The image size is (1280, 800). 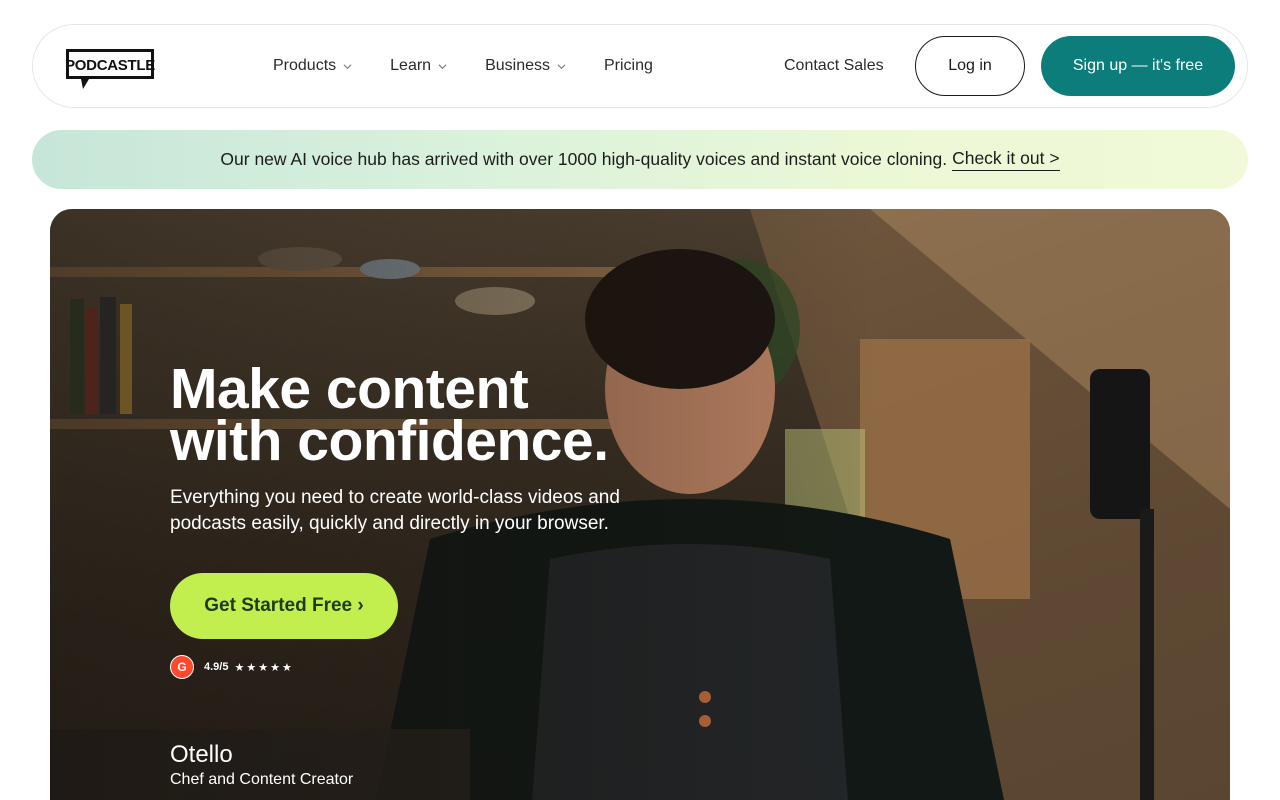 I want to click on podcastle-logo: PODCASTLE, so click(x=110, y=69).